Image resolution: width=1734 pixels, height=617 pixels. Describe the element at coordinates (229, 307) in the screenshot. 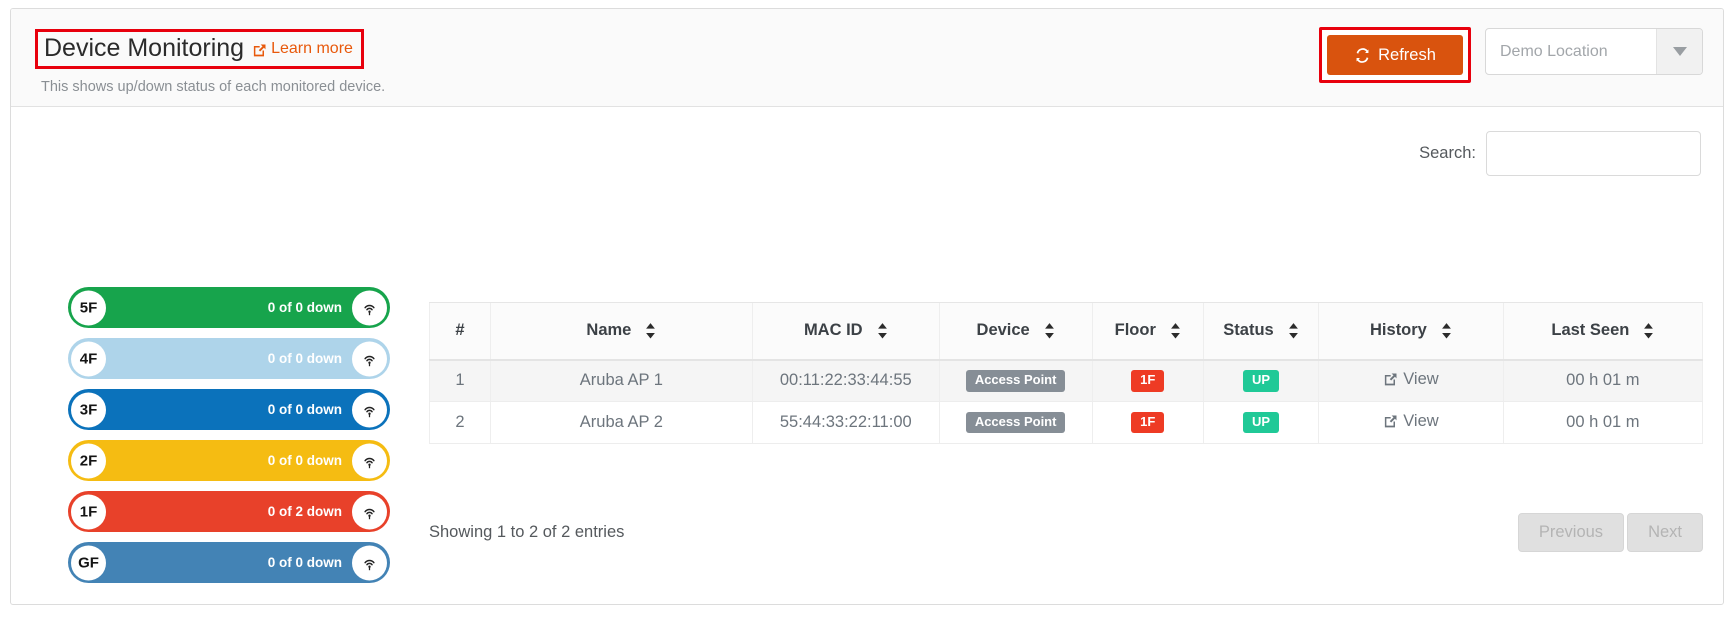

I see `floor-bar-5f: 5F 0 of 0 down` at that location.